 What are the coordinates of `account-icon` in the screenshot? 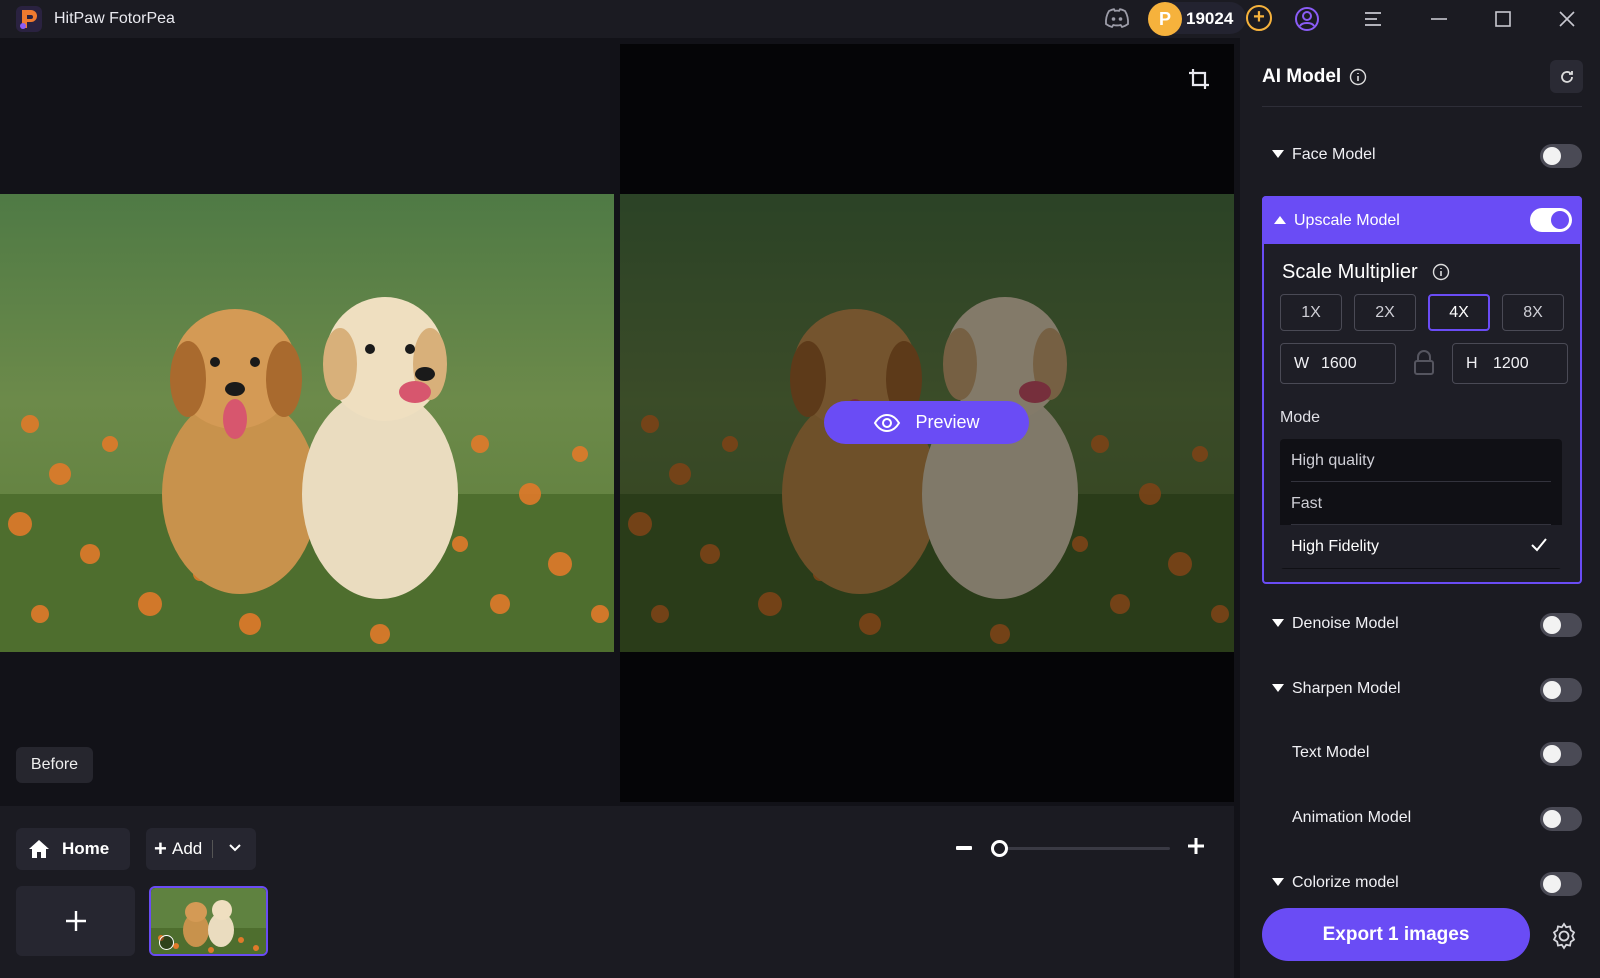 It's located at (1307, 19).